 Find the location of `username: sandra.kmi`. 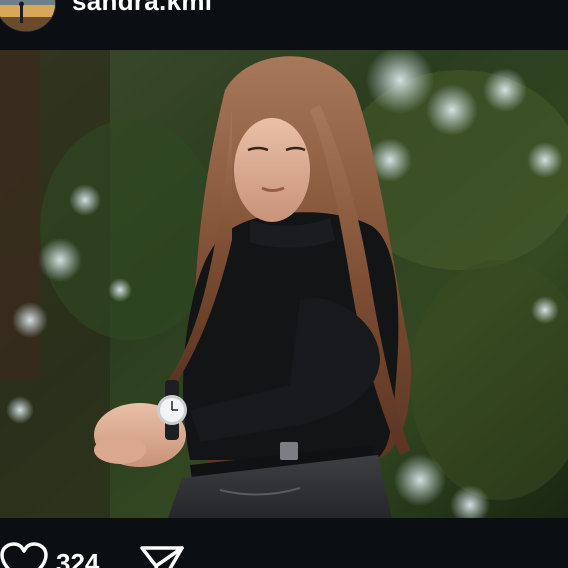

username: sandra.kmi is located at coordinates (142, 7).